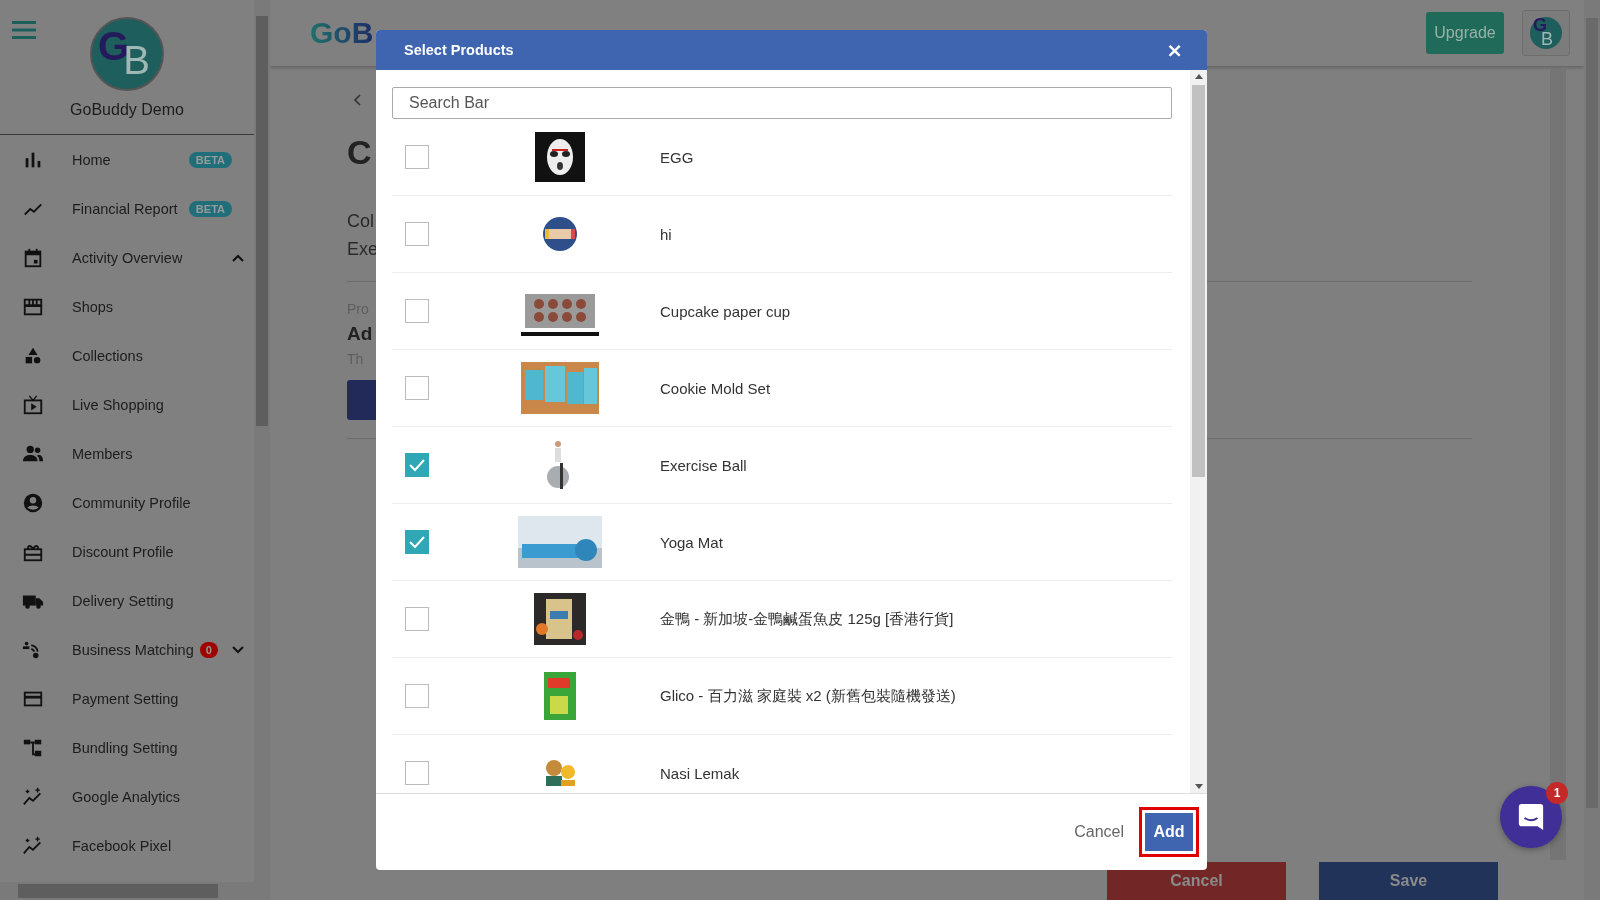  What do you see at coordinates (808, 696) in the screenshot?
I see `product-name: Glico - 百力滋 家庭裝 x2 (新舊包裝隨機發送)` at bounding box center [808, 696].